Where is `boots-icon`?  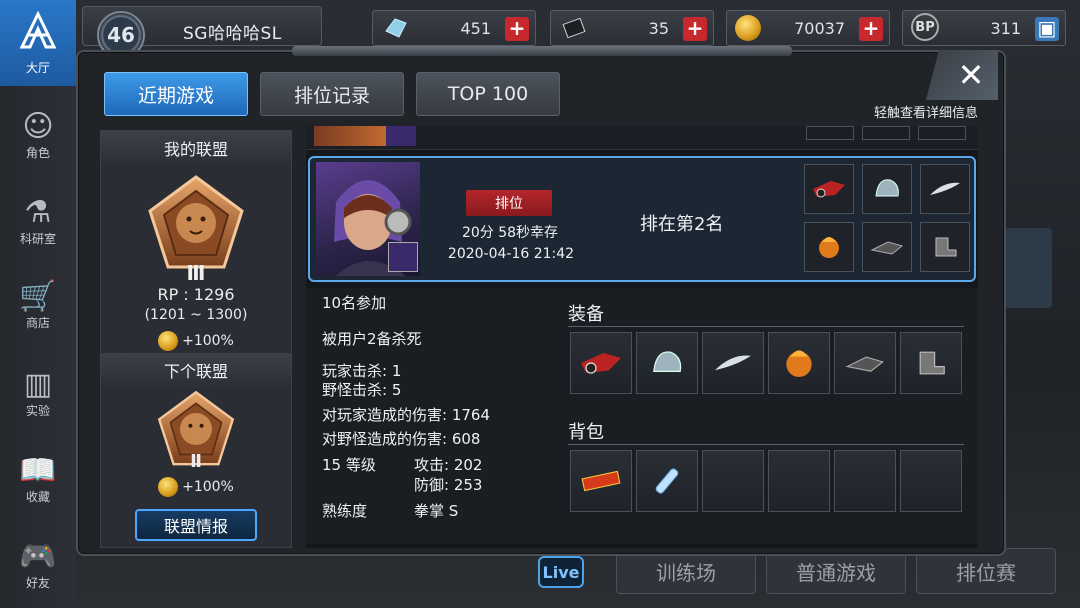 boots-icon is located at coordinates (932, 363).